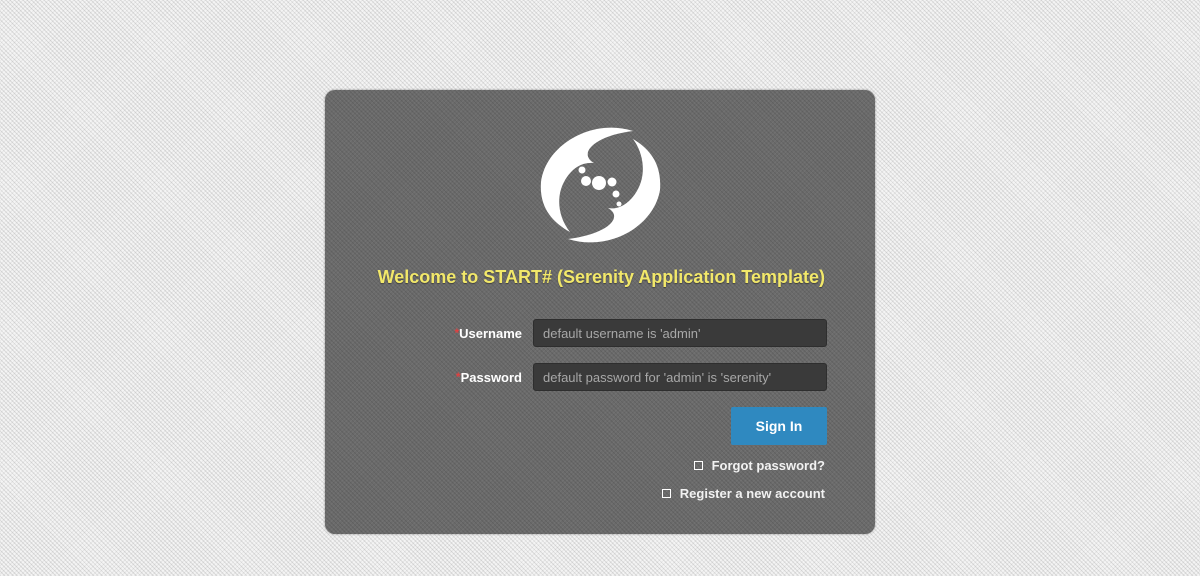 This screenshot has height=576, width=1200. I want to click on serenity-logo-icon, so click(600, 185).